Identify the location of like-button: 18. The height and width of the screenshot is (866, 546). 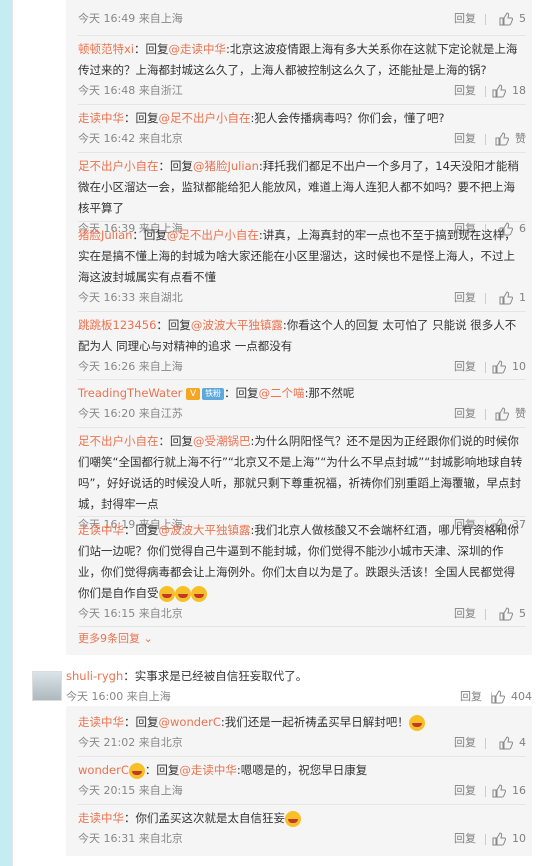
(509, 91).